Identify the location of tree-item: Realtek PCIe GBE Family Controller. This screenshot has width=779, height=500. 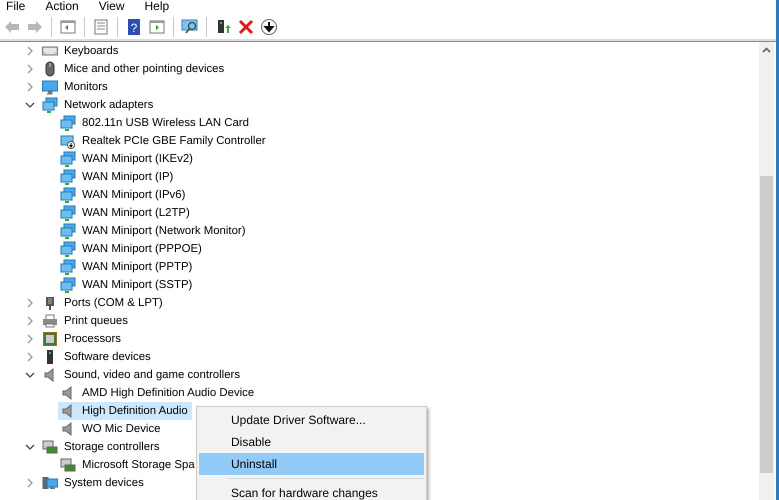
(164, 141).